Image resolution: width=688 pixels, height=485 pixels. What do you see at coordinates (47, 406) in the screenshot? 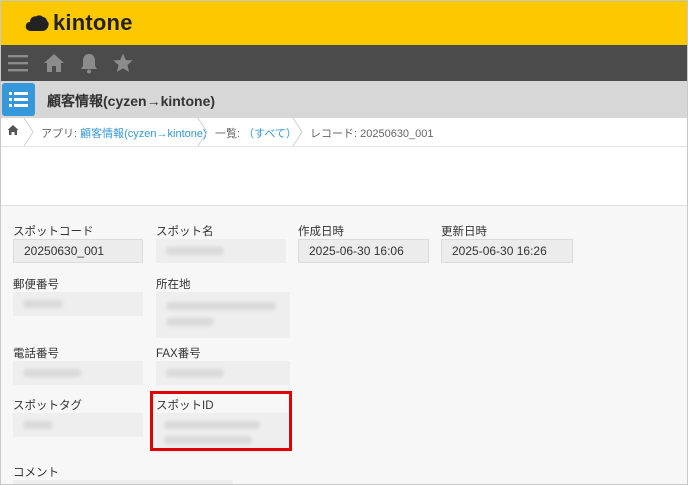
I see `spot-tag-label: スポットタグ` at bounding box center [47, 406].